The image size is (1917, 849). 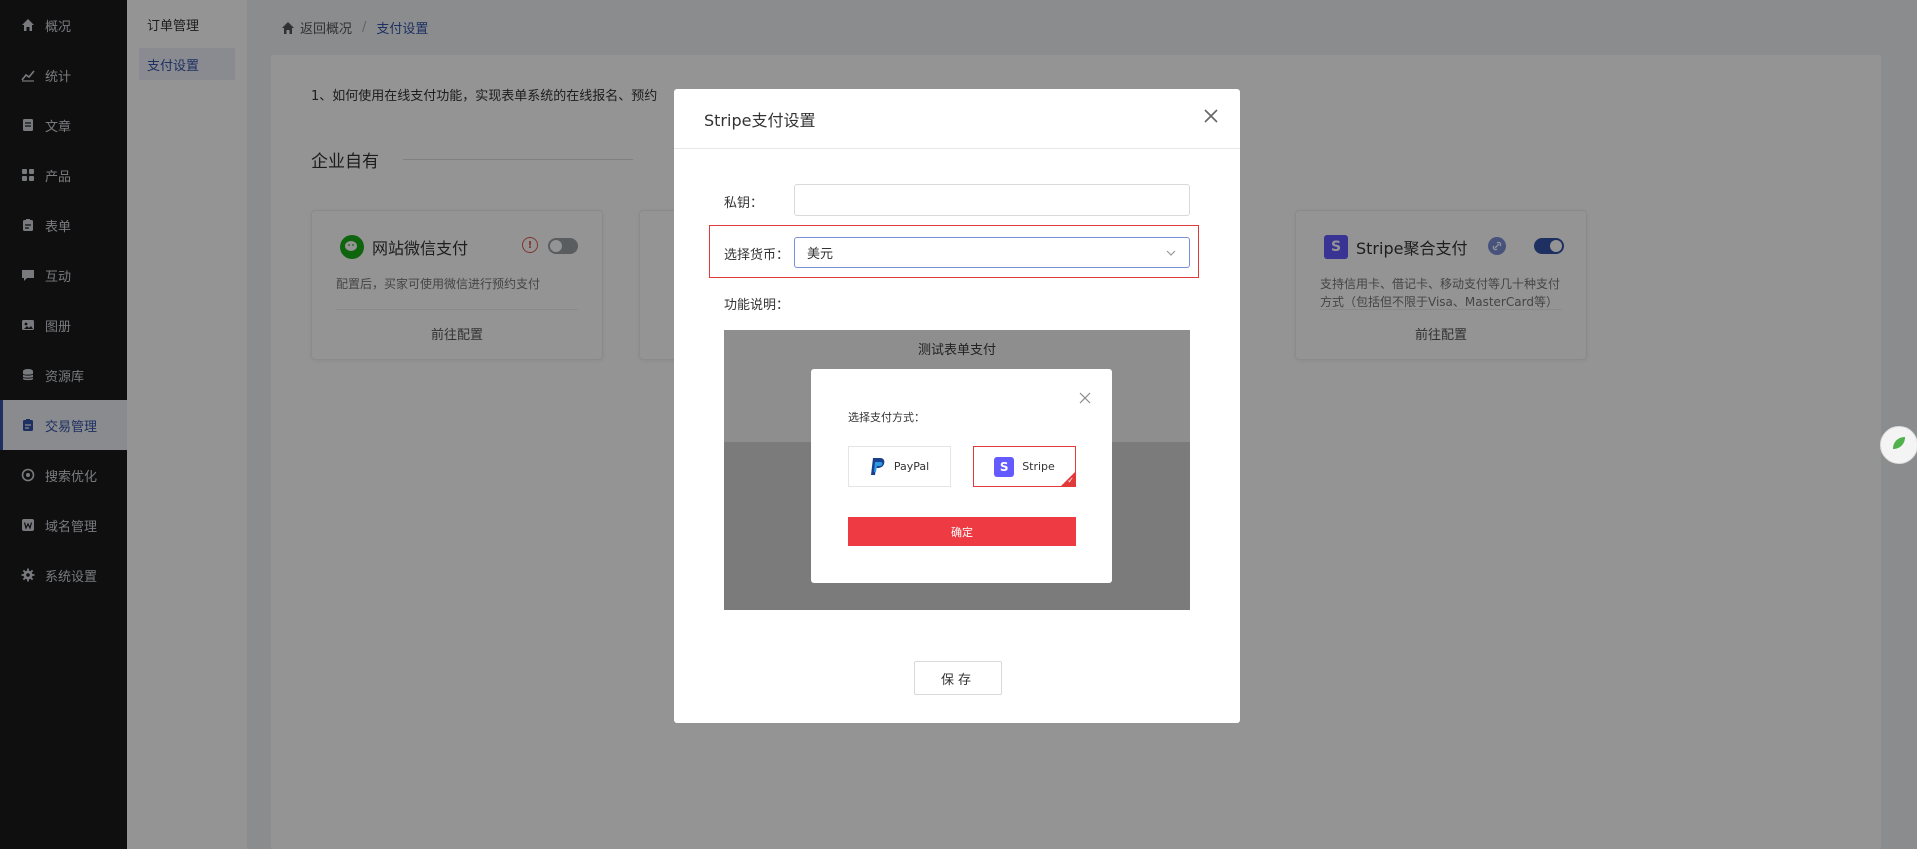 What do you see at coordinates (992, 200) in the screenshot?
I see `secret-key-input` at bounding box center [992, 200].